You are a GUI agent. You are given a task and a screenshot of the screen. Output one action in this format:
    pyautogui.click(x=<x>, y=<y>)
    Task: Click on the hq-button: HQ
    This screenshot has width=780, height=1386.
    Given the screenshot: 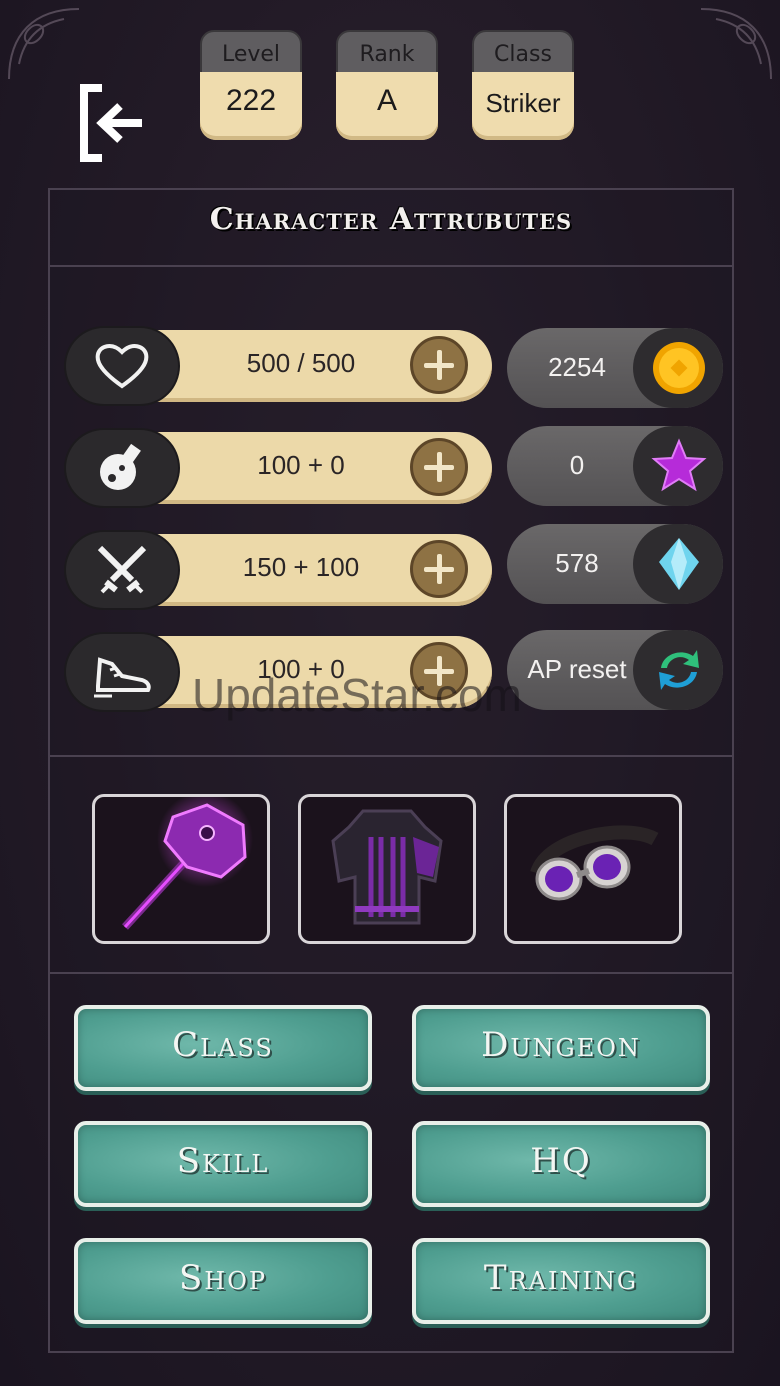 What is the action you would take?
    pyautogui.click(x=561, y=1164)
    